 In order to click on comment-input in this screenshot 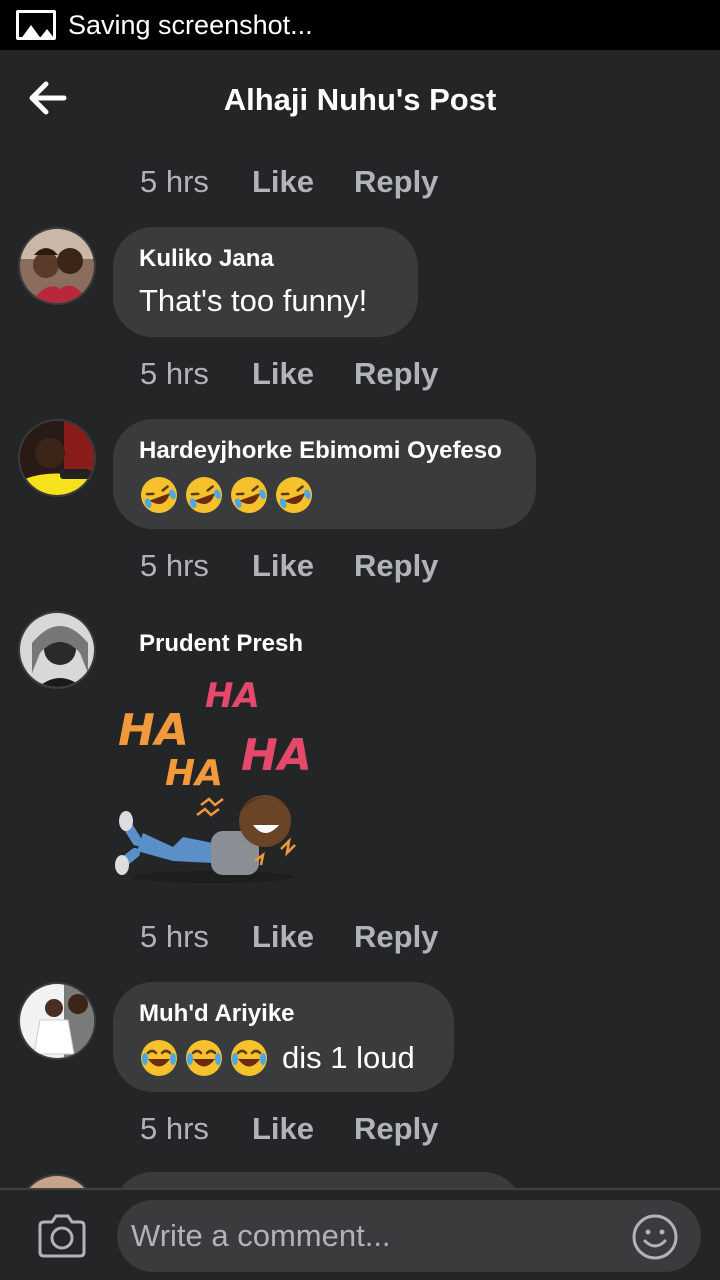, I will do `click(409, 1236)`.